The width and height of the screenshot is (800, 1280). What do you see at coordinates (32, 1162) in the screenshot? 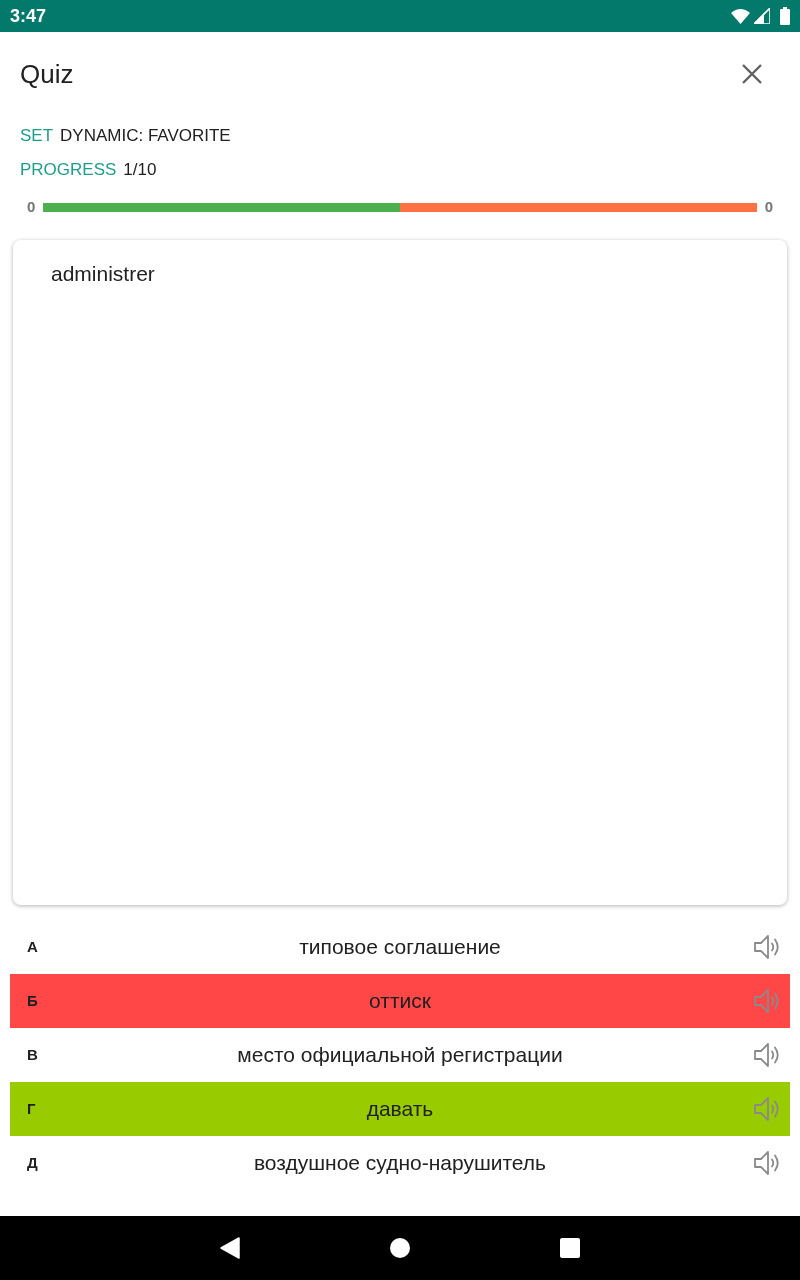
I see `answer-letter: Д` at bounding box center [32, 1162].